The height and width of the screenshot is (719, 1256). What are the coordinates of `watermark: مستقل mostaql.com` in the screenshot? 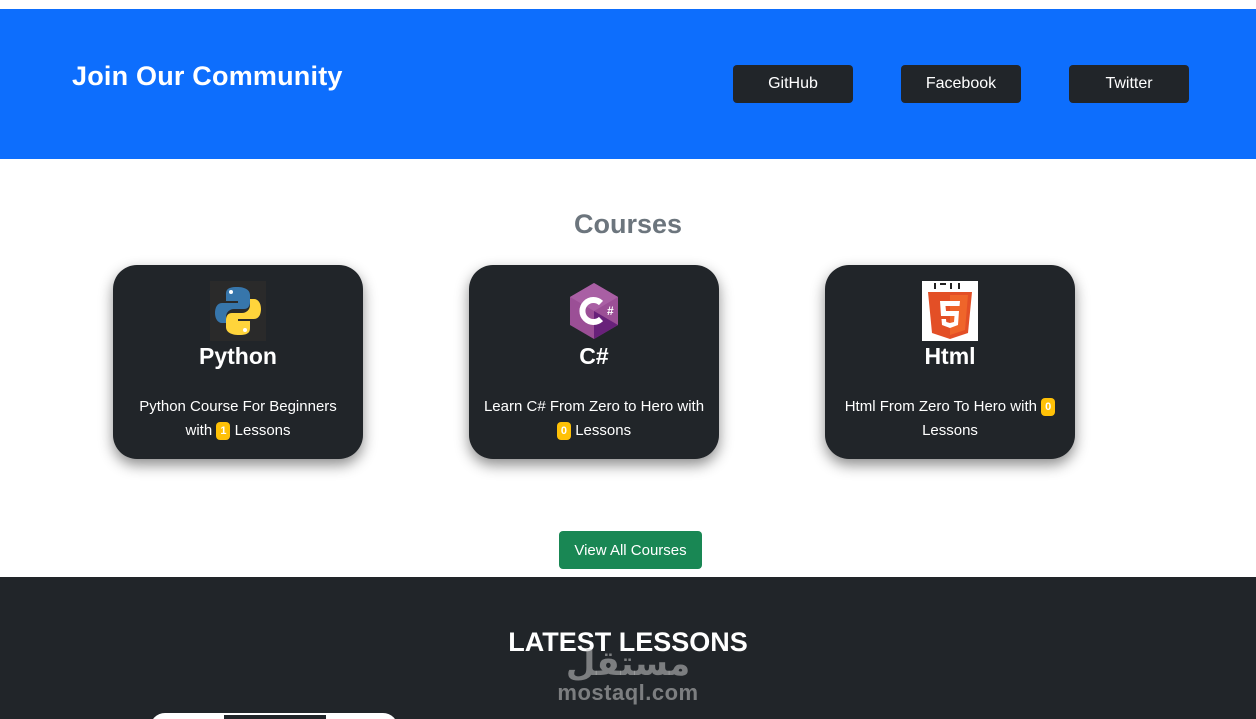 It's located at (628, 676).